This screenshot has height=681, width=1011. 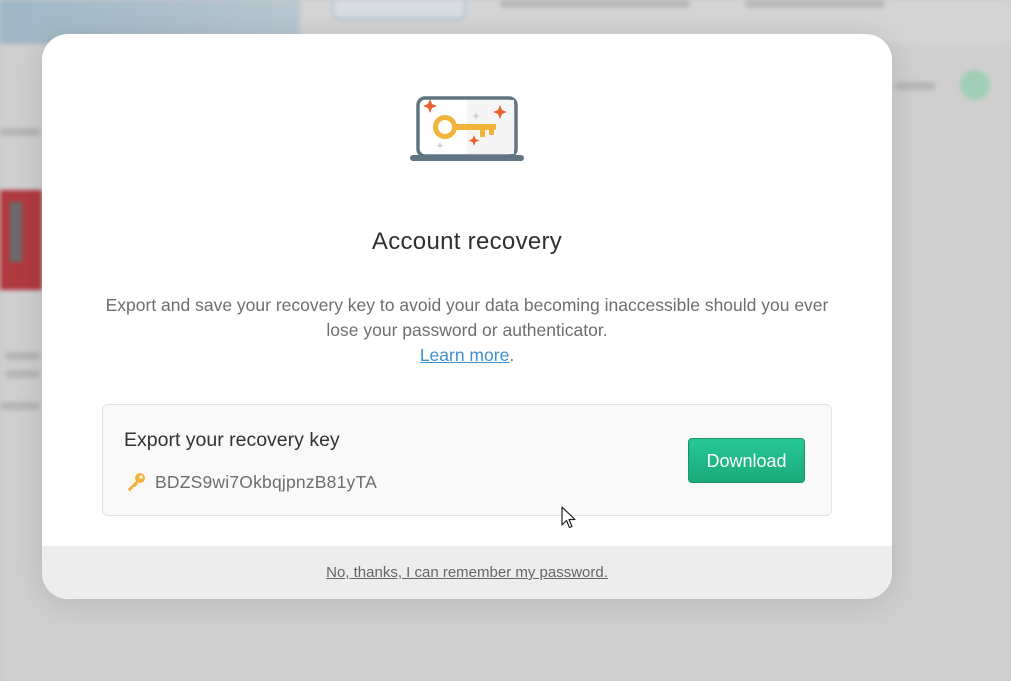 What do you see at coordinates (465, 355) in the screenshot?
I see `learn-more-link: Learn more` at bounding box center [465, 355].